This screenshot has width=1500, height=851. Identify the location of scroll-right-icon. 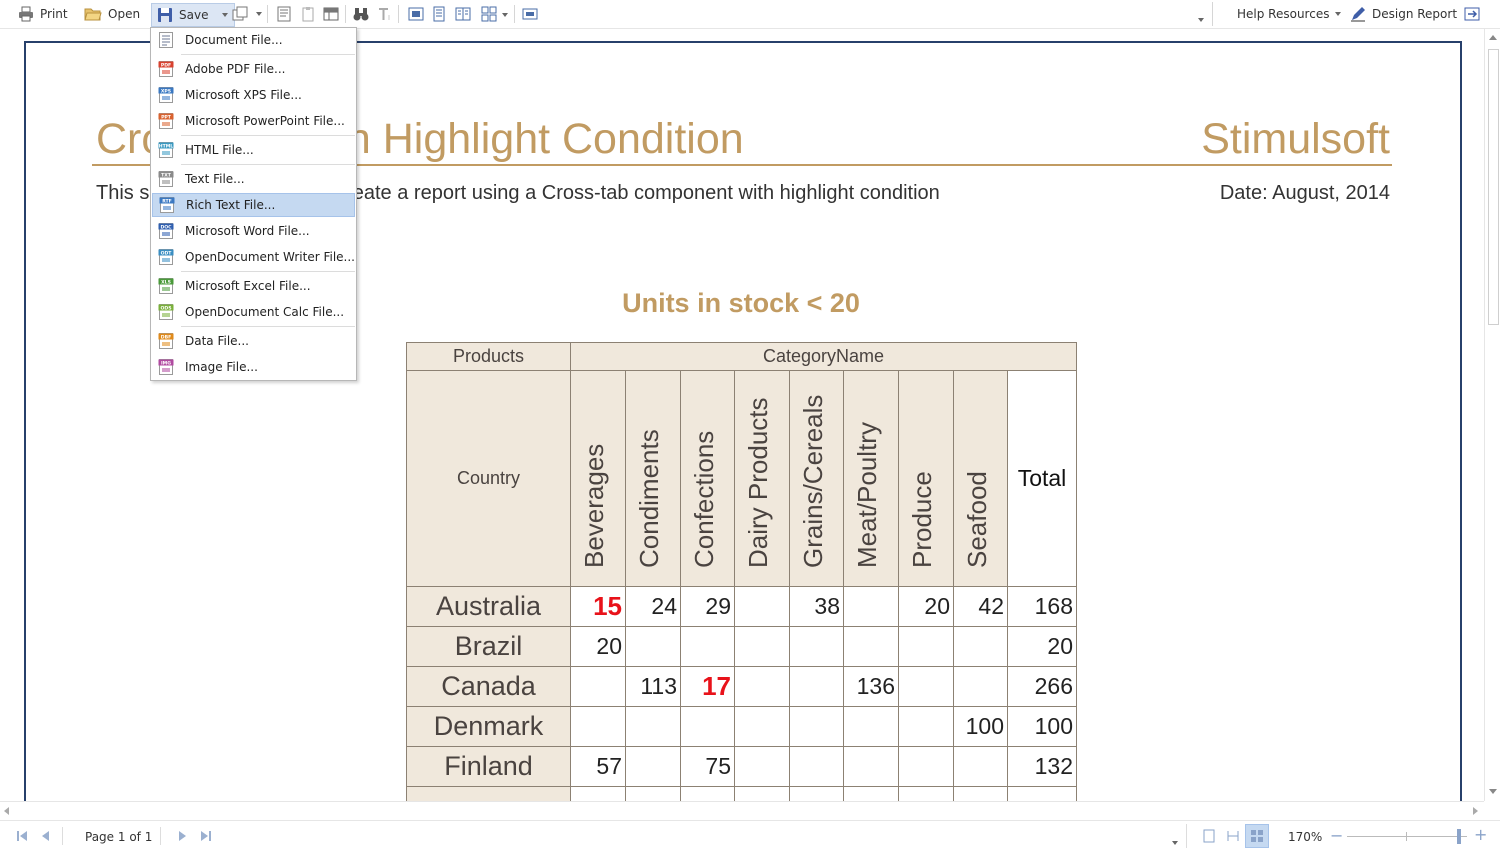
(1475, 811).